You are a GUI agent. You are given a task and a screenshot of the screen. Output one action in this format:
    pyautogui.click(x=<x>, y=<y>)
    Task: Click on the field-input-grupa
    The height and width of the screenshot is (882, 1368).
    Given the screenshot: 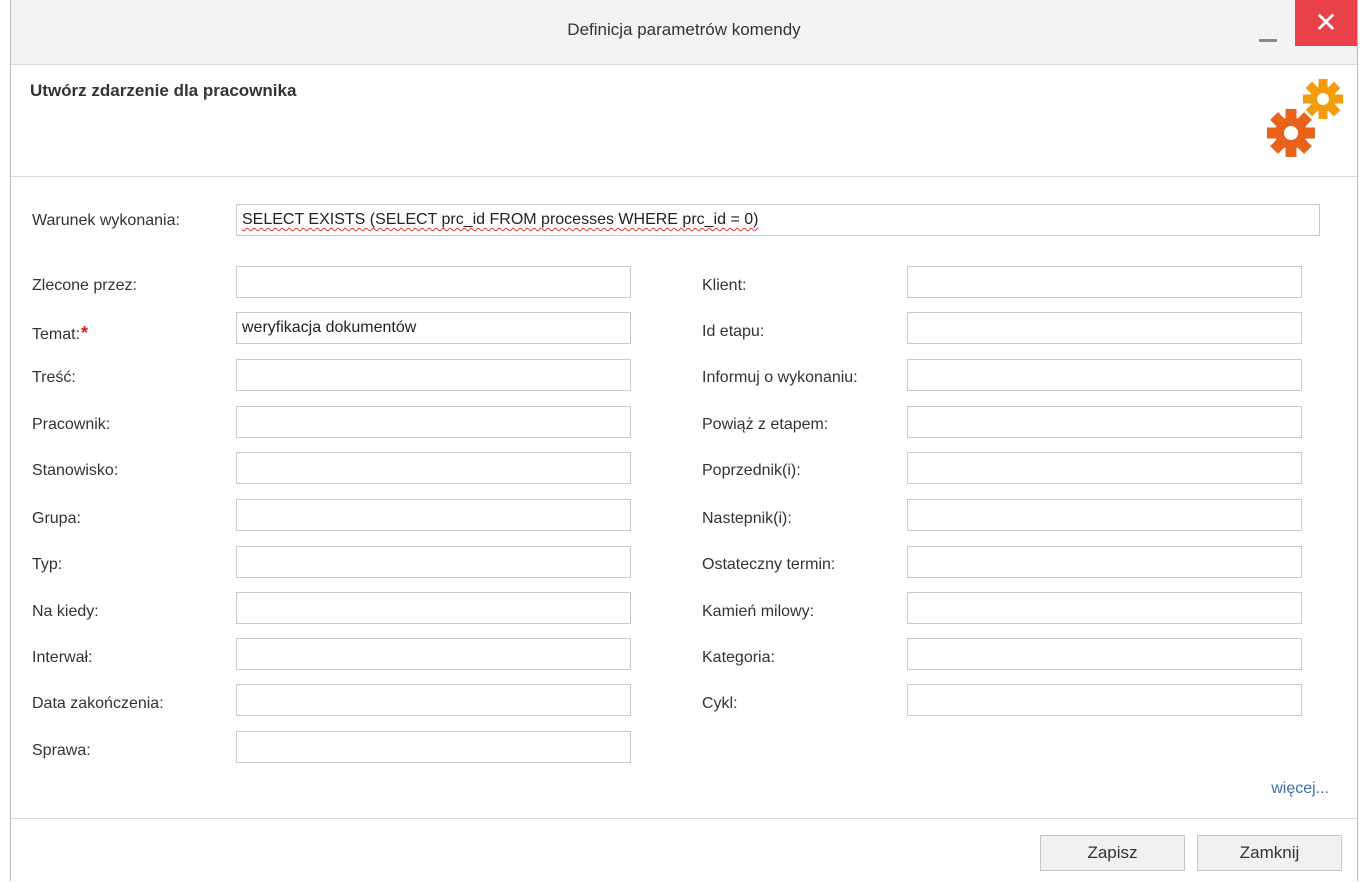 What is the action you would take?
    pyautogui.click(x=433, y=515)
    